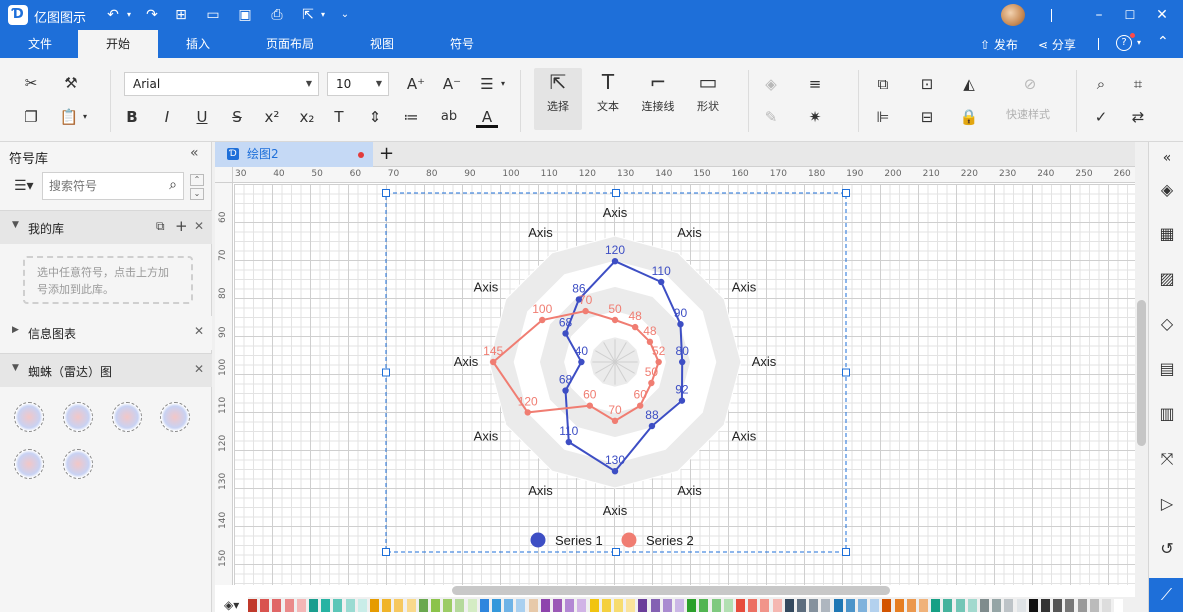 The height and width of the screenshot is (612, 1183). What do you see at coordinates (1167, 504) in the screenshot?
I see `presentation-icon: ▷` at bounding box center [1167, 504].